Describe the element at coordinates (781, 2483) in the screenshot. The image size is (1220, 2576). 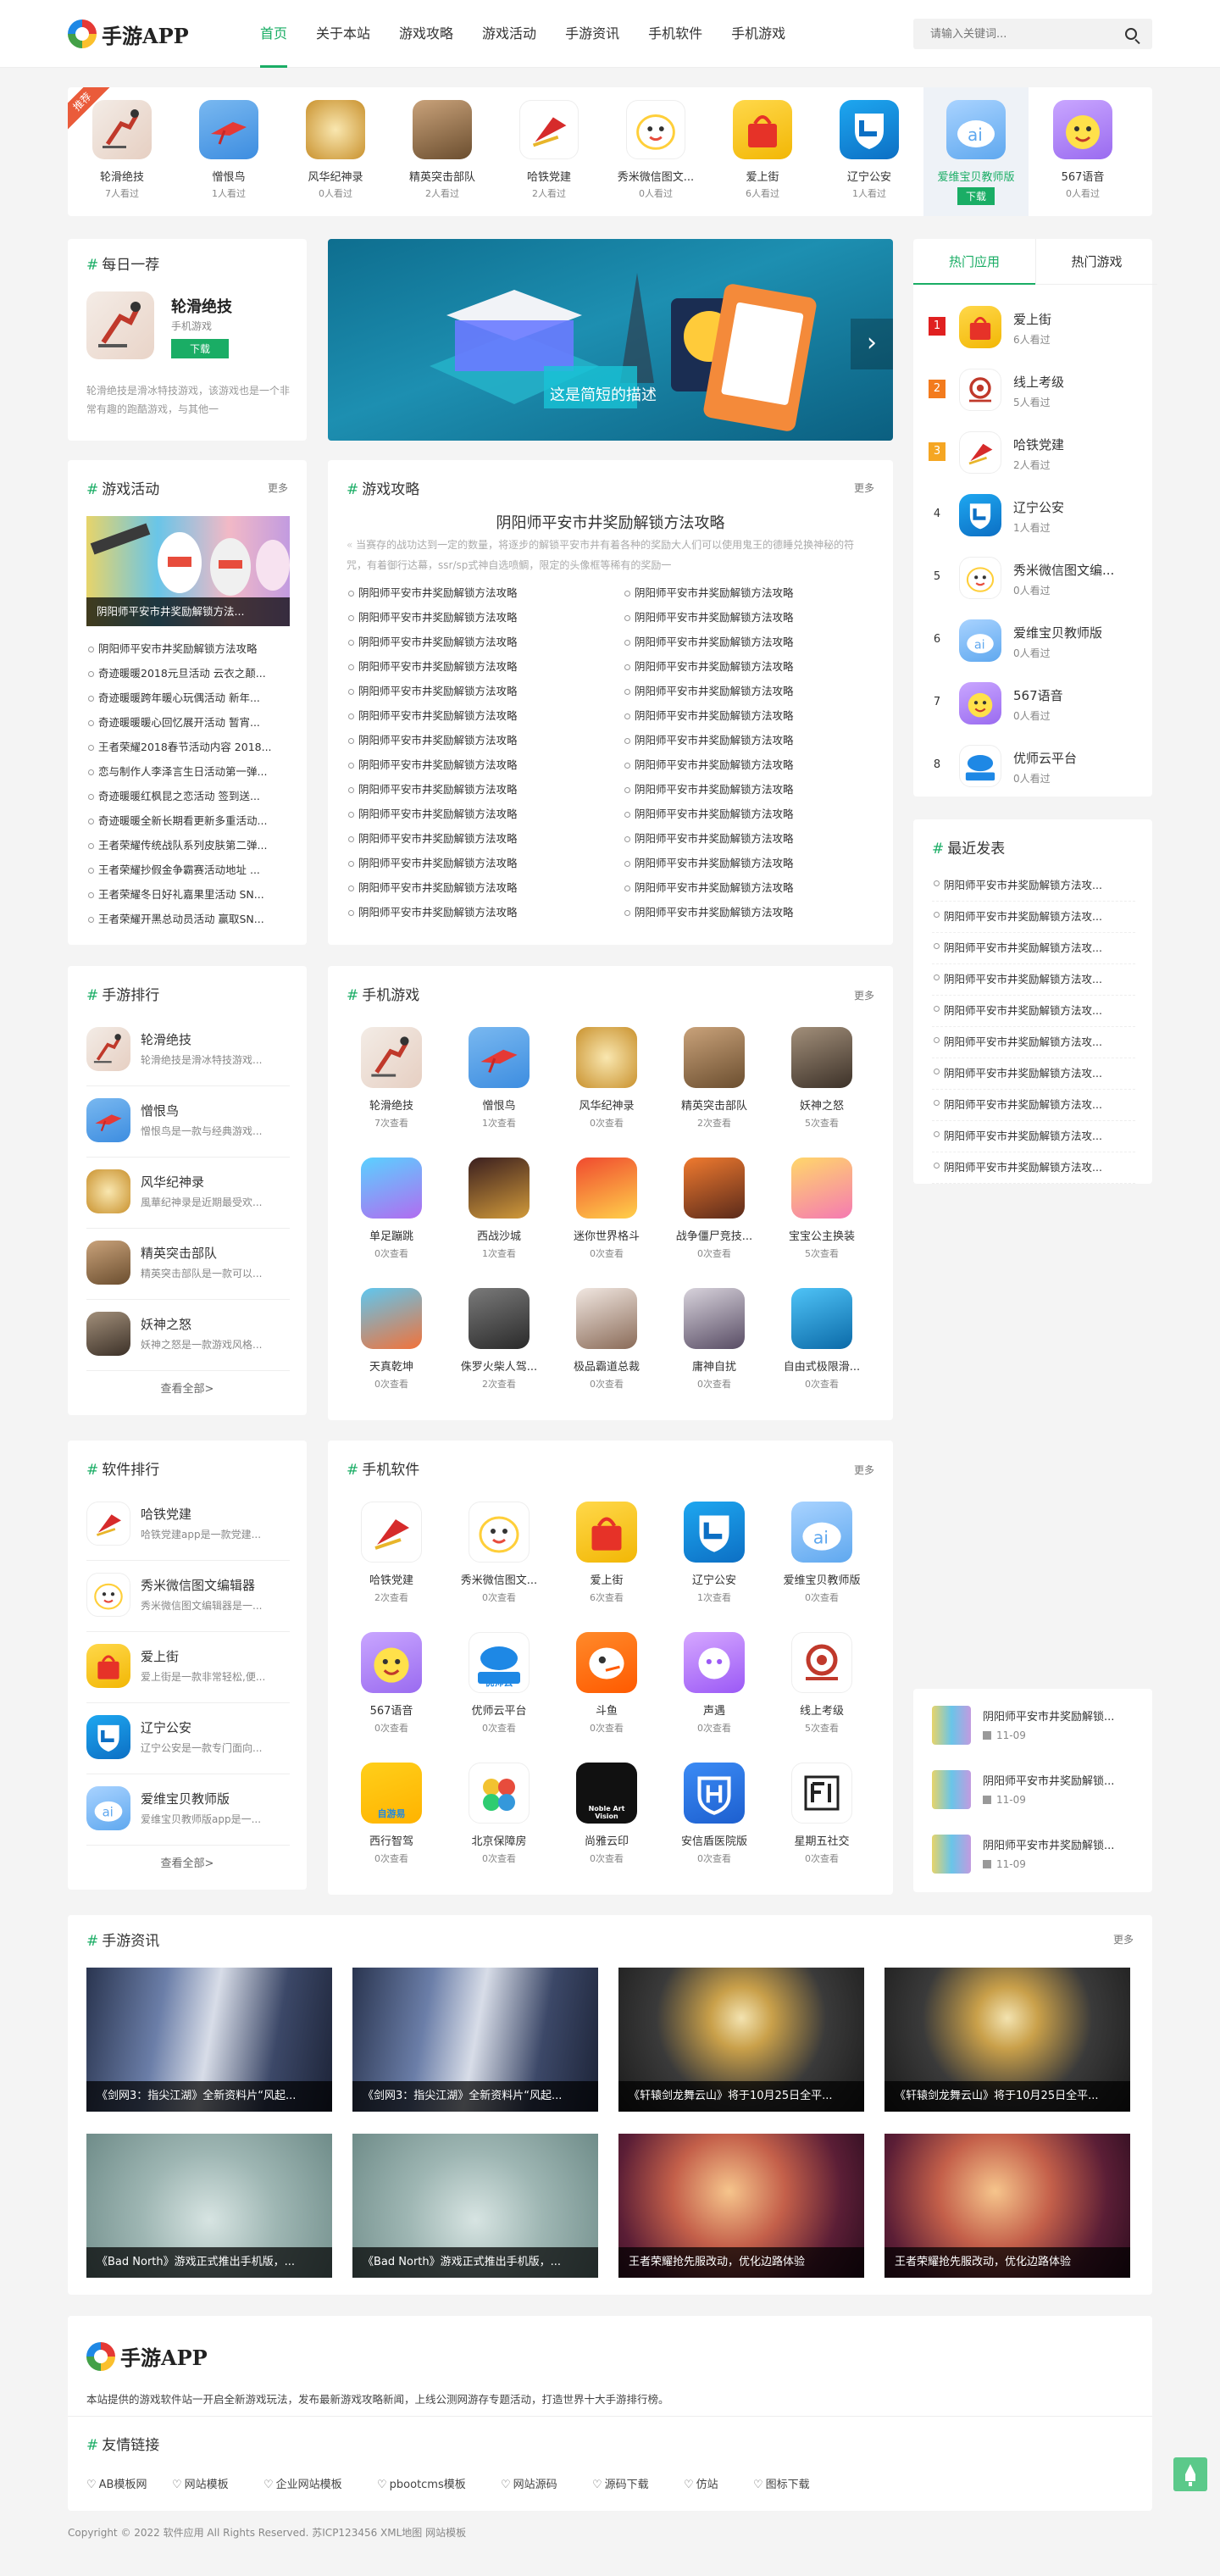
I see `friend-link: 图标下载` at that location.